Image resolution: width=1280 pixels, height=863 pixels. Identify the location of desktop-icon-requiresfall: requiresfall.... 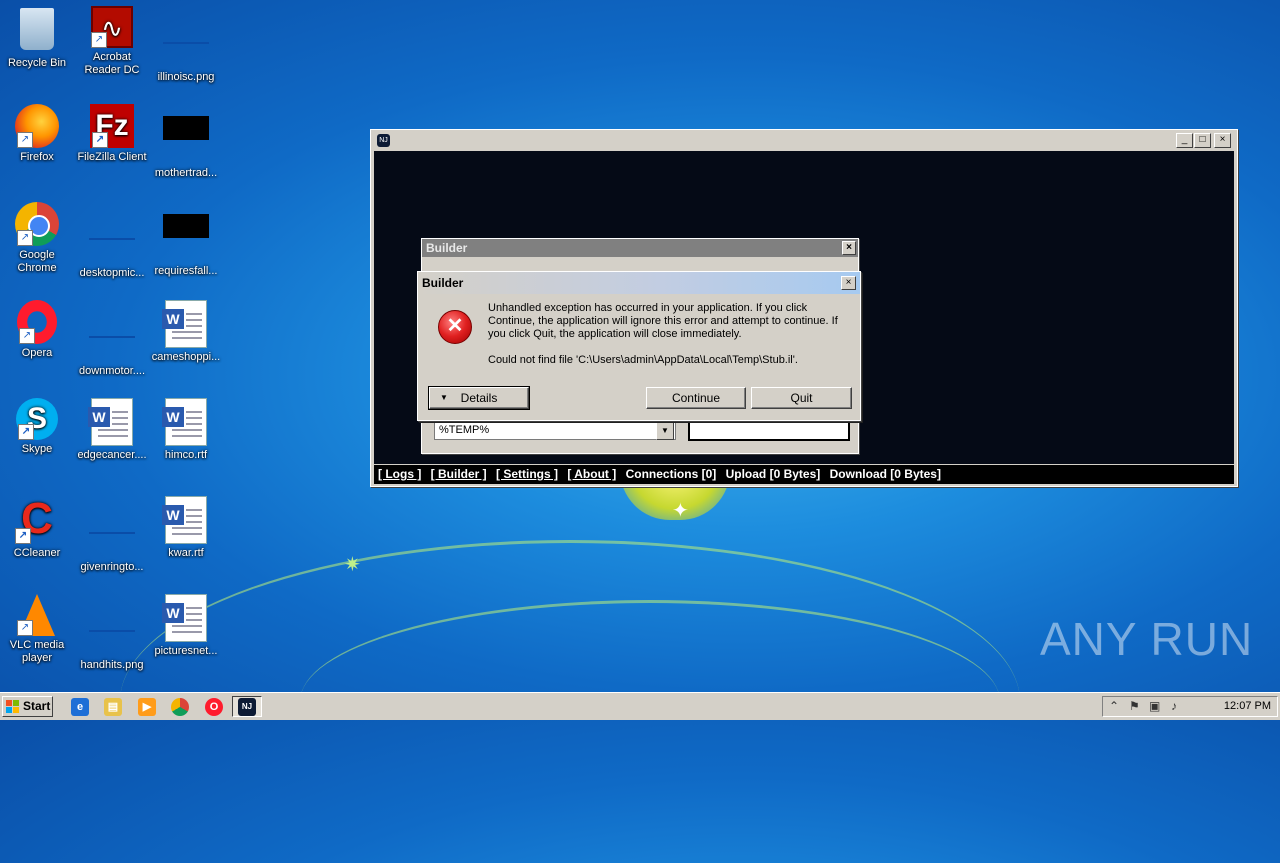
(186, 240).